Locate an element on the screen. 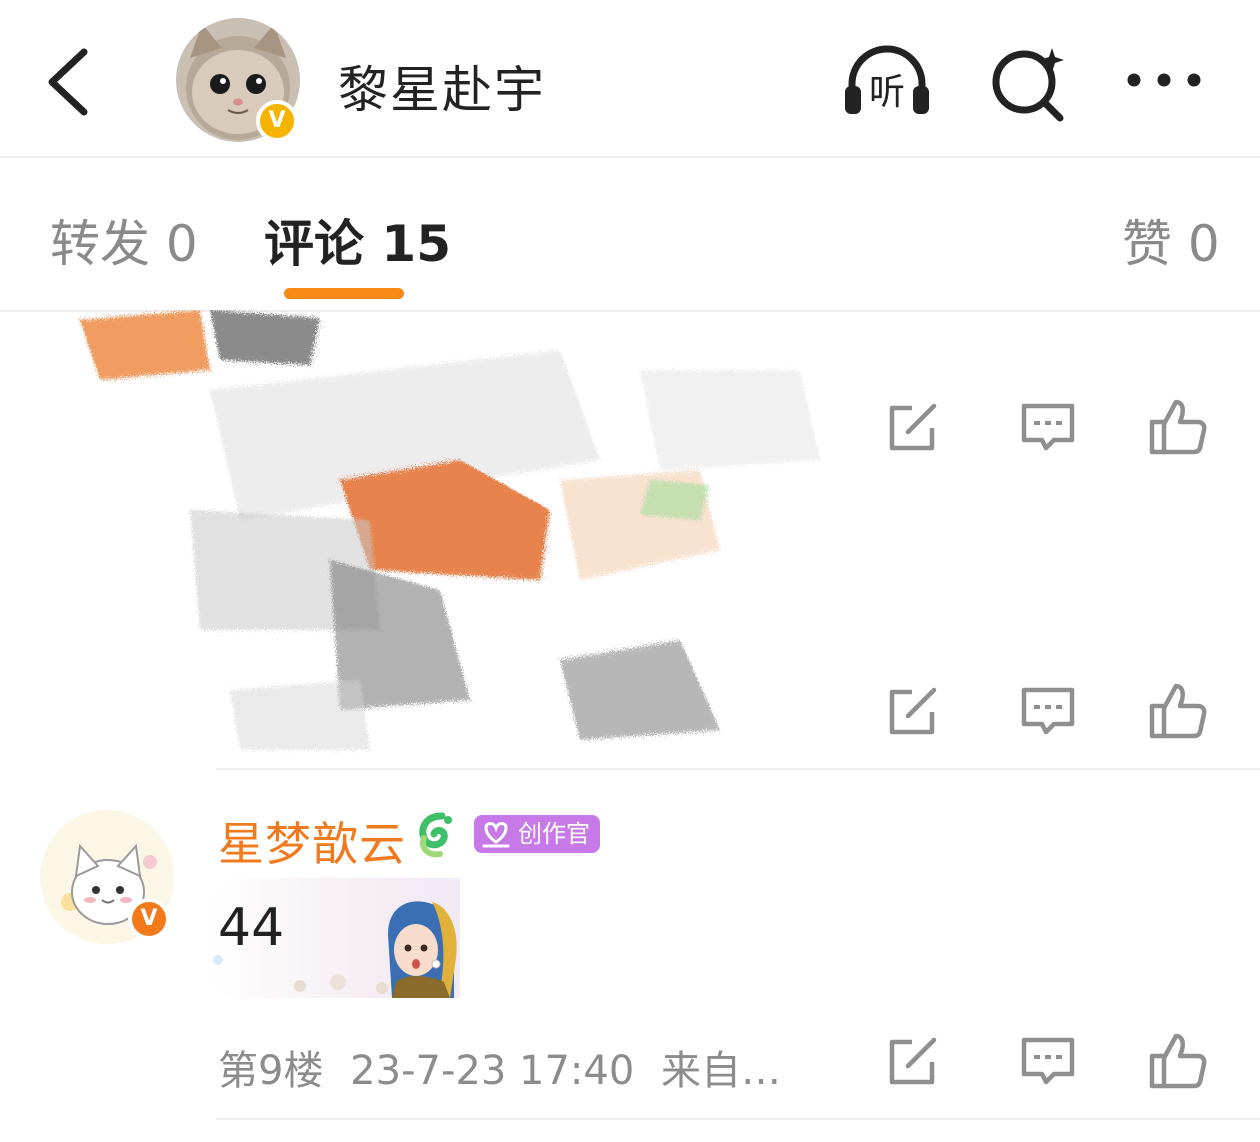 The image size is (1260, 1142). back-button is located at coordinates (70, 80).